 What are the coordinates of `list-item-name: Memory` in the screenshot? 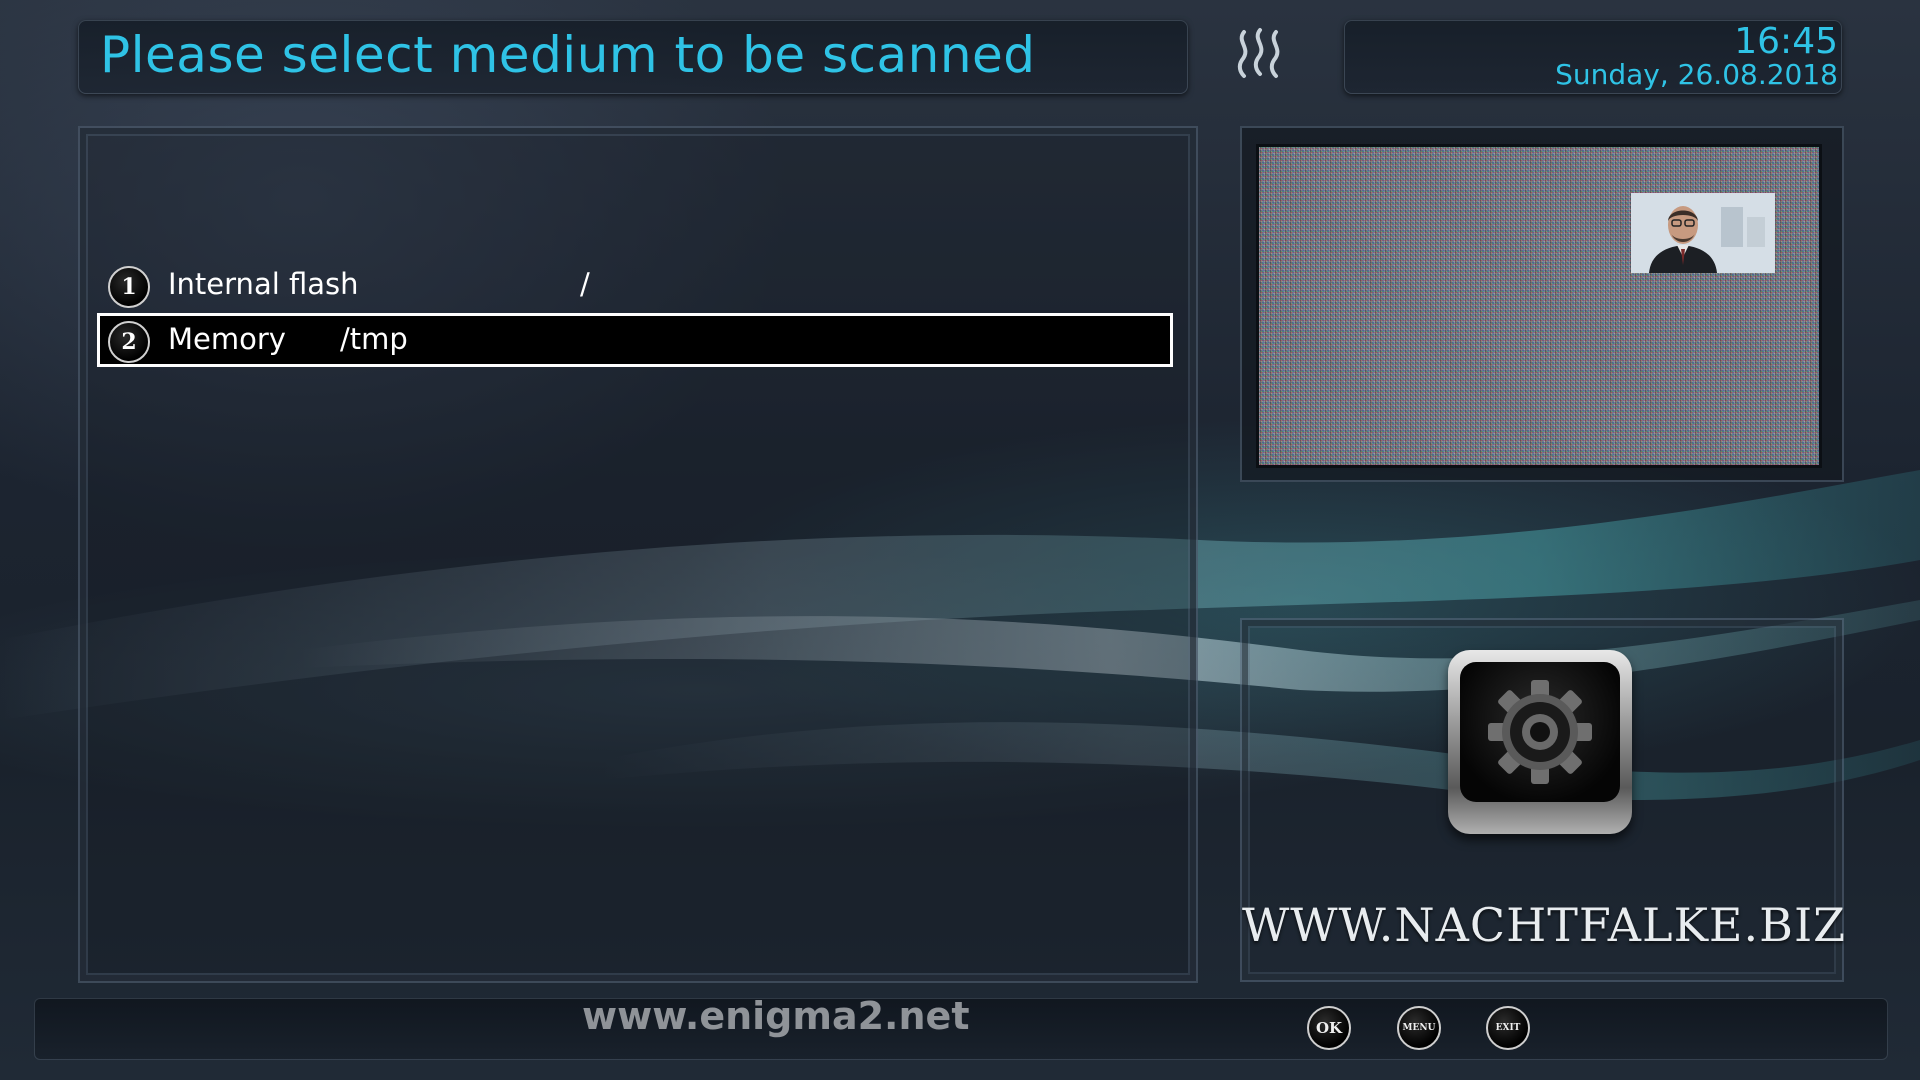 It's located at (227, 339).